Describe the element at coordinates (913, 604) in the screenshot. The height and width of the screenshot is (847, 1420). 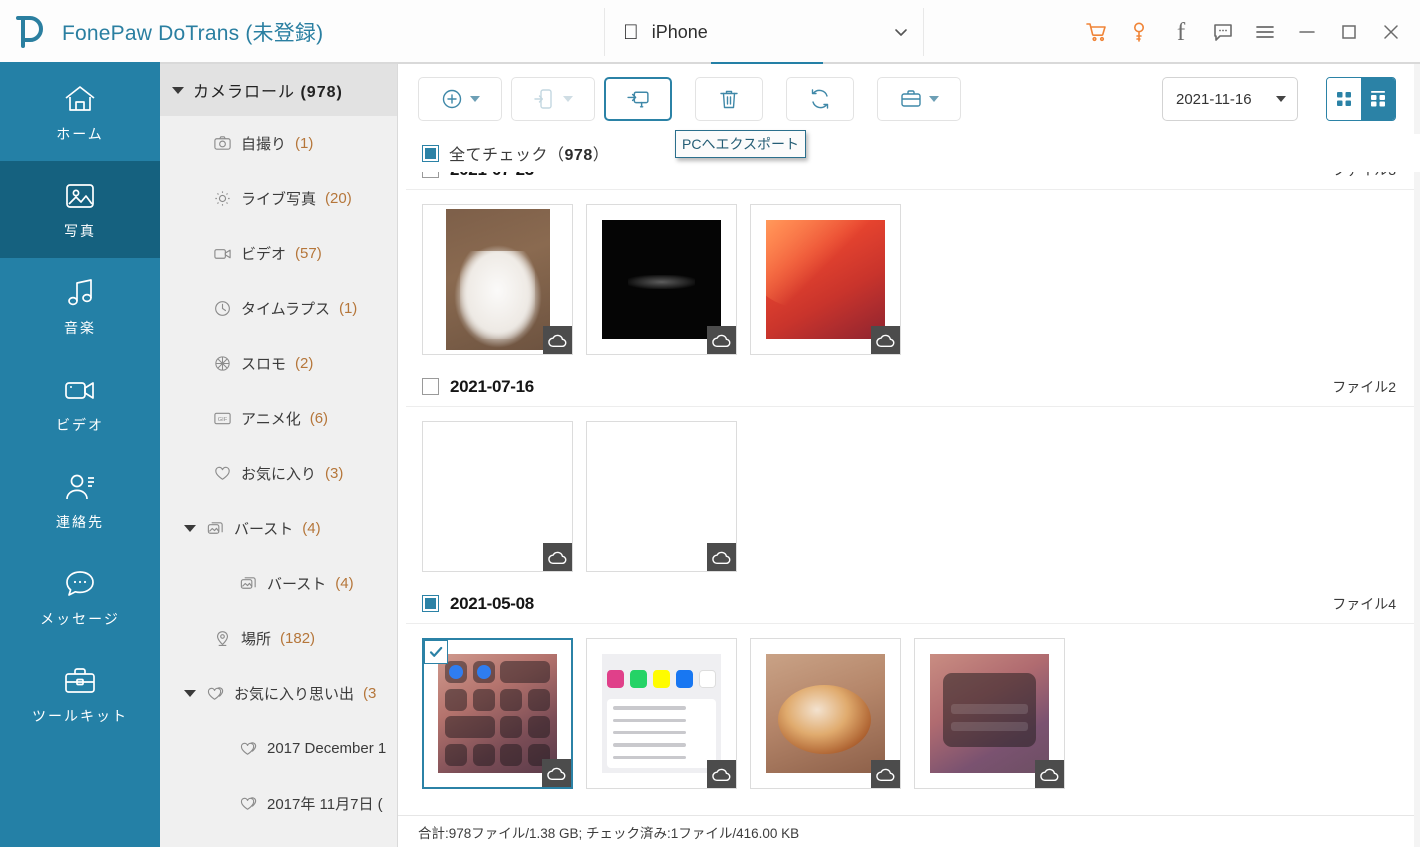
I see `group-header: 2021-05-08 ファイル4` at that location.